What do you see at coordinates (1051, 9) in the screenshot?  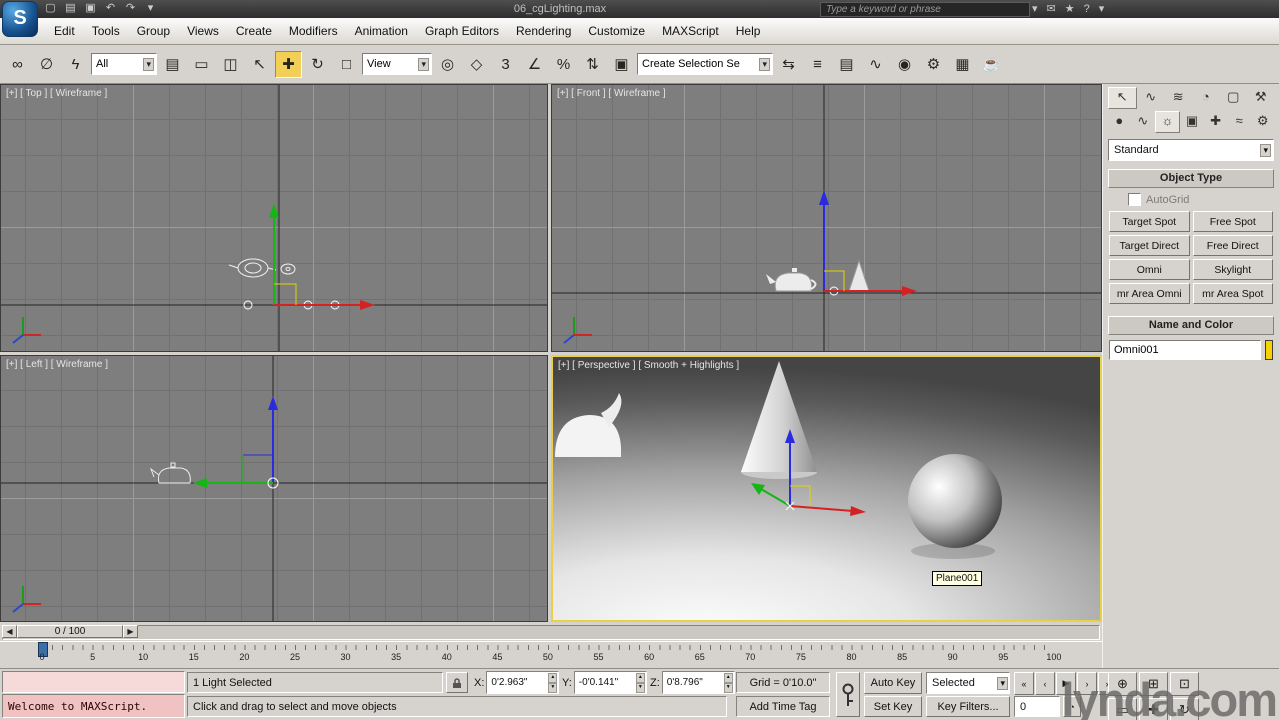 I see `communication-center-icon: ✉` at bounding box center [1051, 9].